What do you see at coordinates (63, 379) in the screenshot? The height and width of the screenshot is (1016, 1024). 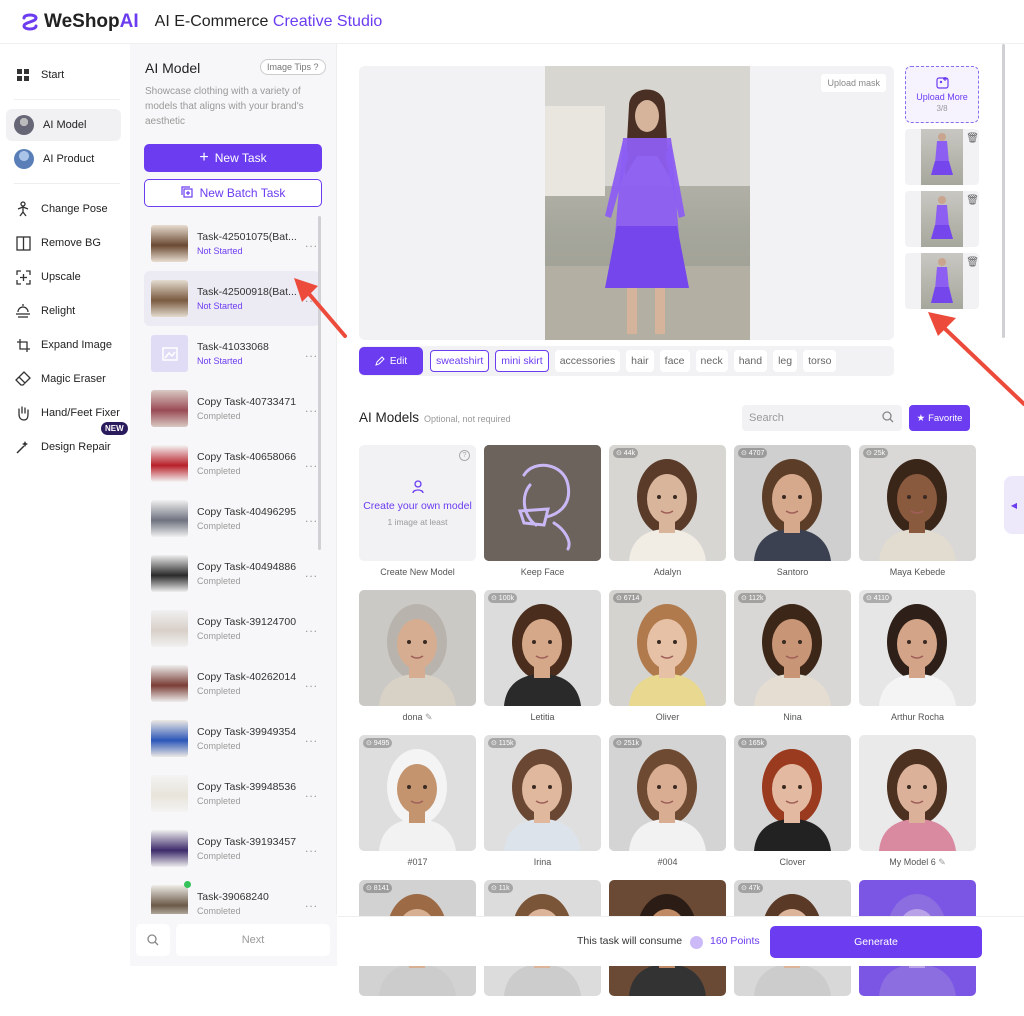 I see `nav-item-magic-eraser: Magic Eraser` at bounding box center [63, 379].